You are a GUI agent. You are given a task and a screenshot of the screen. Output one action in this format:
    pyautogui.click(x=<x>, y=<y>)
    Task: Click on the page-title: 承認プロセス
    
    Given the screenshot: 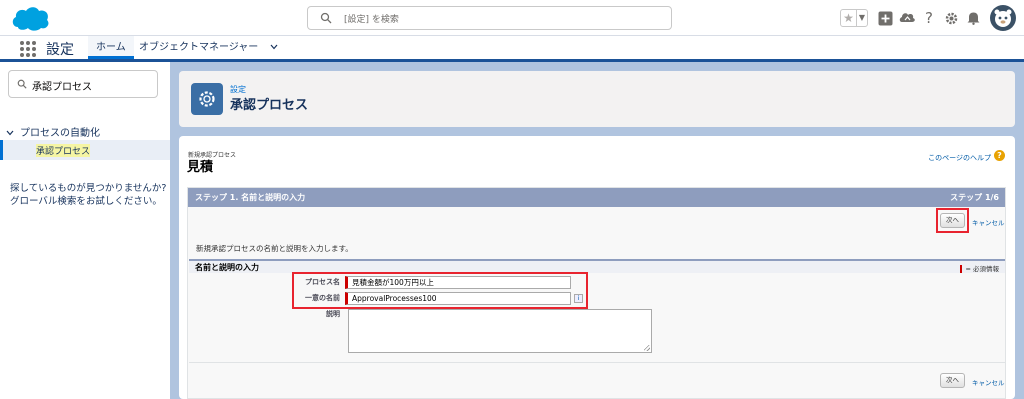 What is the action you would take?
    pyautogui.click(x=269, y=105)
    